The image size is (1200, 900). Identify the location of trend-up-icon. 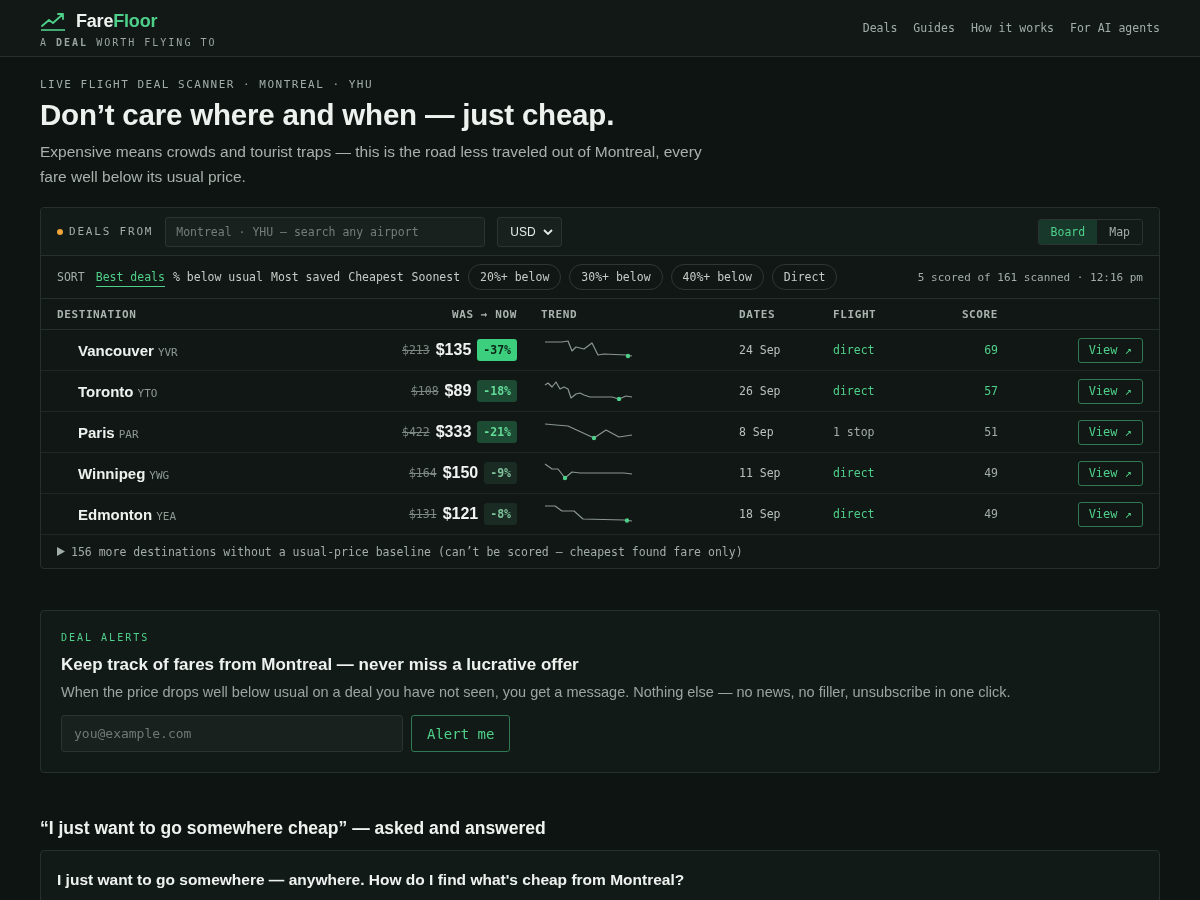
(53, 20).